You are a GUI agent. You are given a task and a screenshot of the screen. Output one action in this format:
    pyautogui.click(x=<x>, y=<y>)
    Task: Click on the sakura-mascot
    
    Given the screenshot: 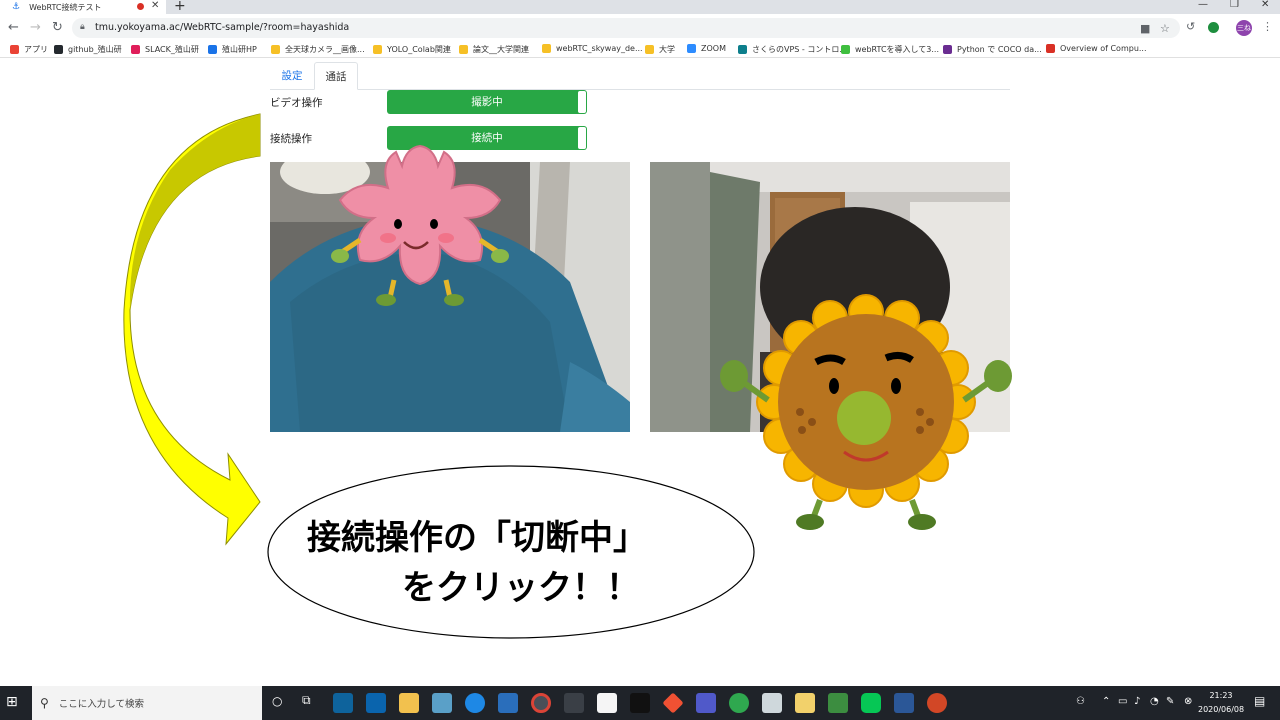 What is the action you would take?
    pyautogui.click(x=420, y=225)
    